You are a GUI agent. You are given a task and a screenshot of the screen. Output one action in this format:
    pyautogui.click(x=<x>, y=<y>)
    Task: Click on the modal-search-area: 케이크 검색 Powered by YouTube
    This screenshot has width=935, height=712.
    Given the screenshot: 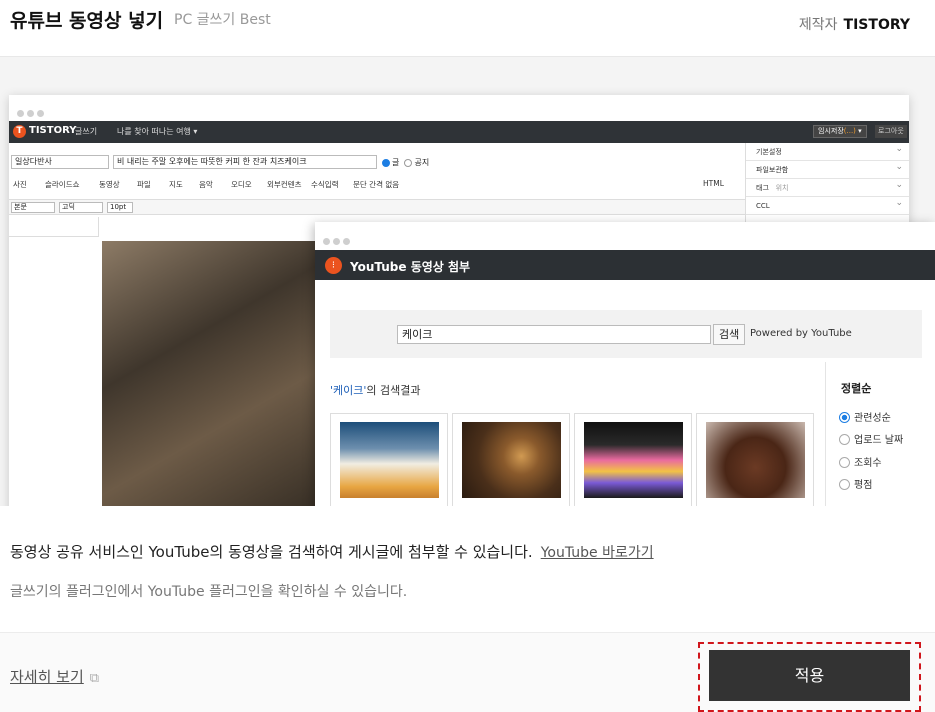 What is the action you would take?
    pyautogui.click(x=626, y=334)
    